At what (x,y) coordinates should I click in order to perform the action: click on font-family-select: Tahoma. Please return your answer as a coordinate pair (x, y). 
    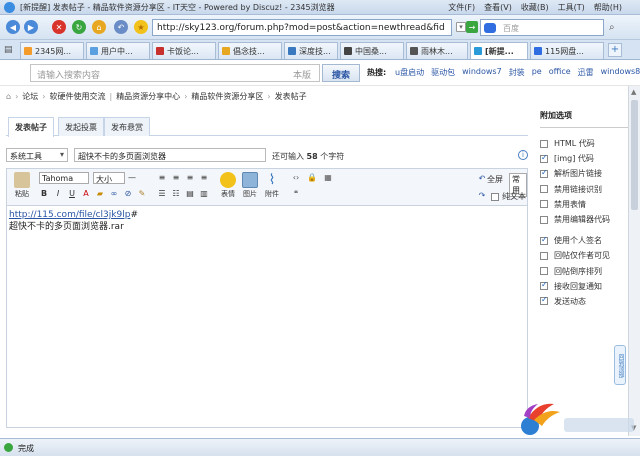
    Looking at the image, I should click on (64, 178).